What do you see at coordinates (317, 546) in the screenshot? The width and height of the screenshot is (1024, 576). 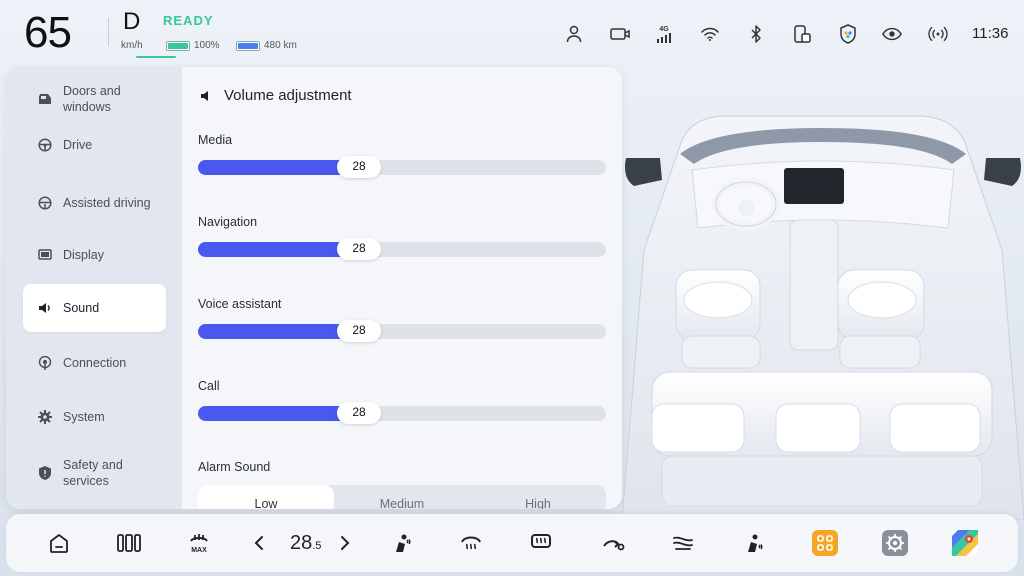 I see `temperature-decimal: .5` at bounding box center [317, 546].